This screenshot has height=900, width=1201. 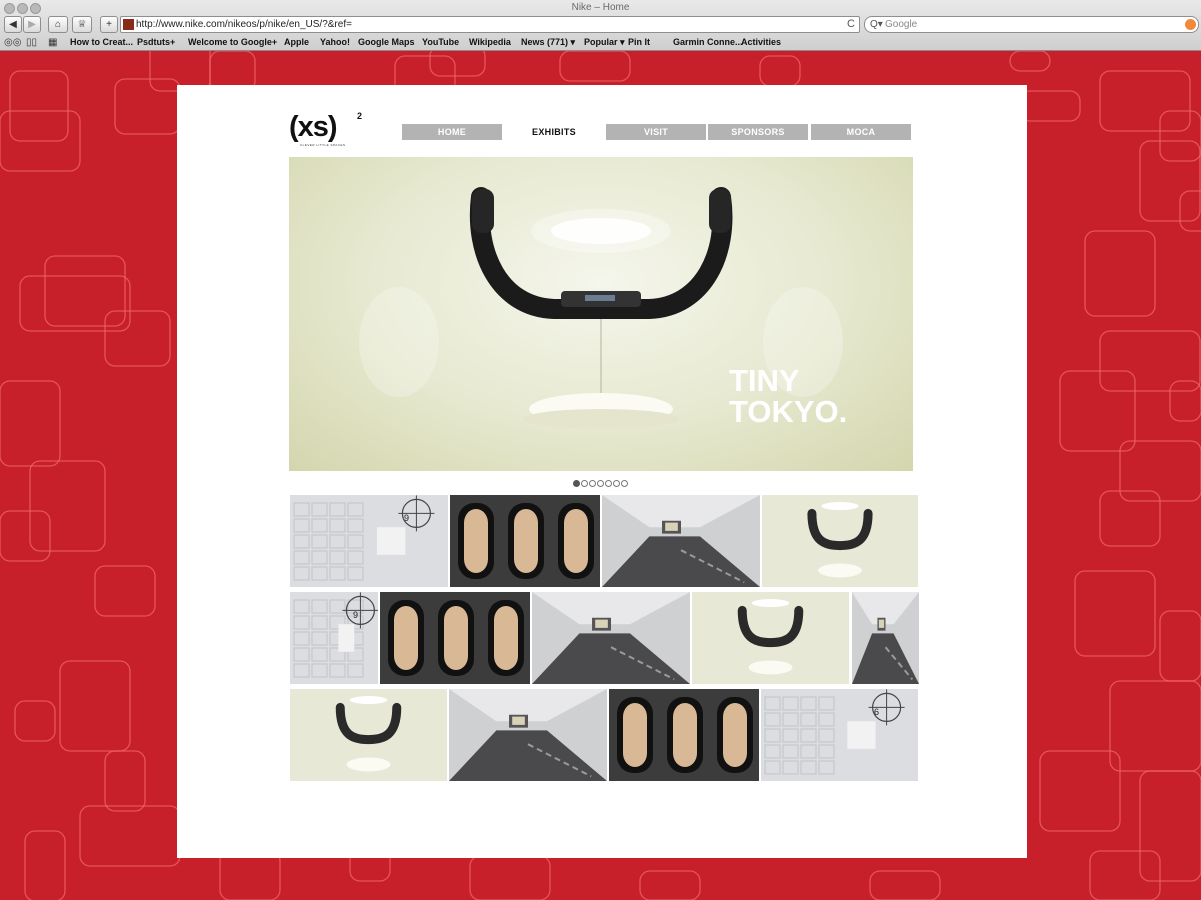 I want to click on search-icon: Q▾, so click(x=876, y=24).